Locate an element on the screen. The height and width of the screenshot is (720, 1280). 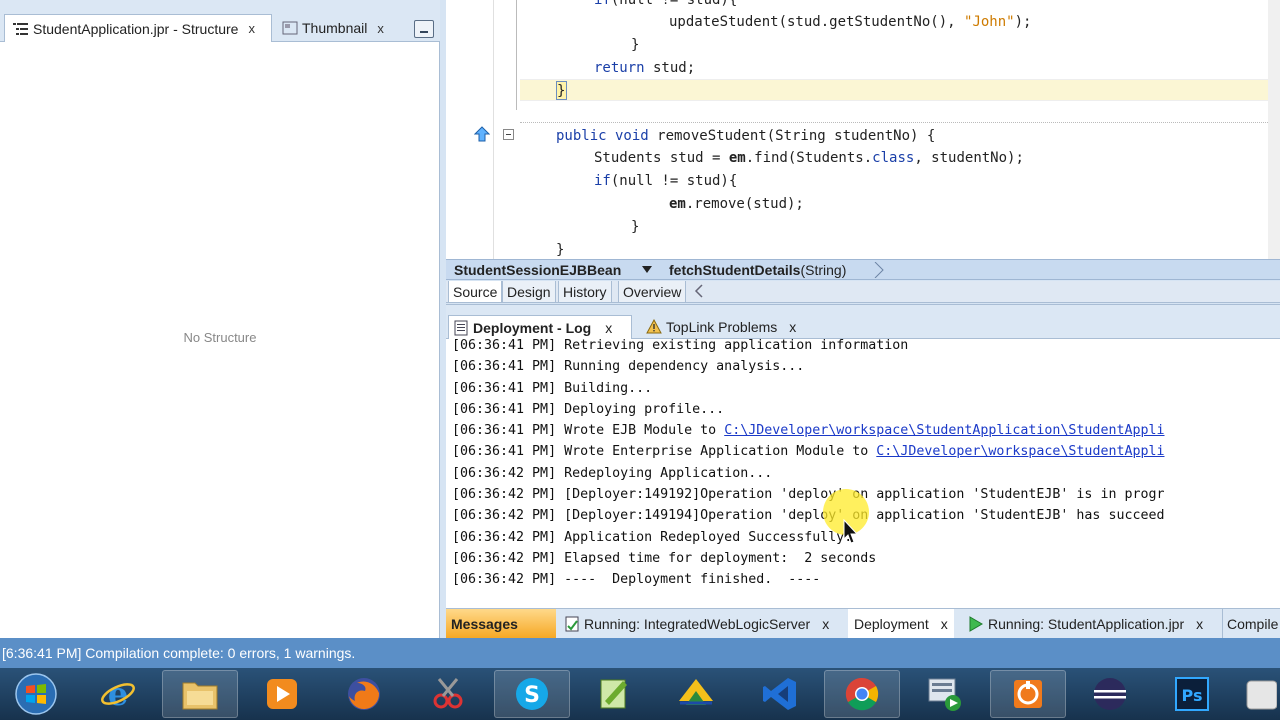
log-document-icon is located at coordinates (461, 327).